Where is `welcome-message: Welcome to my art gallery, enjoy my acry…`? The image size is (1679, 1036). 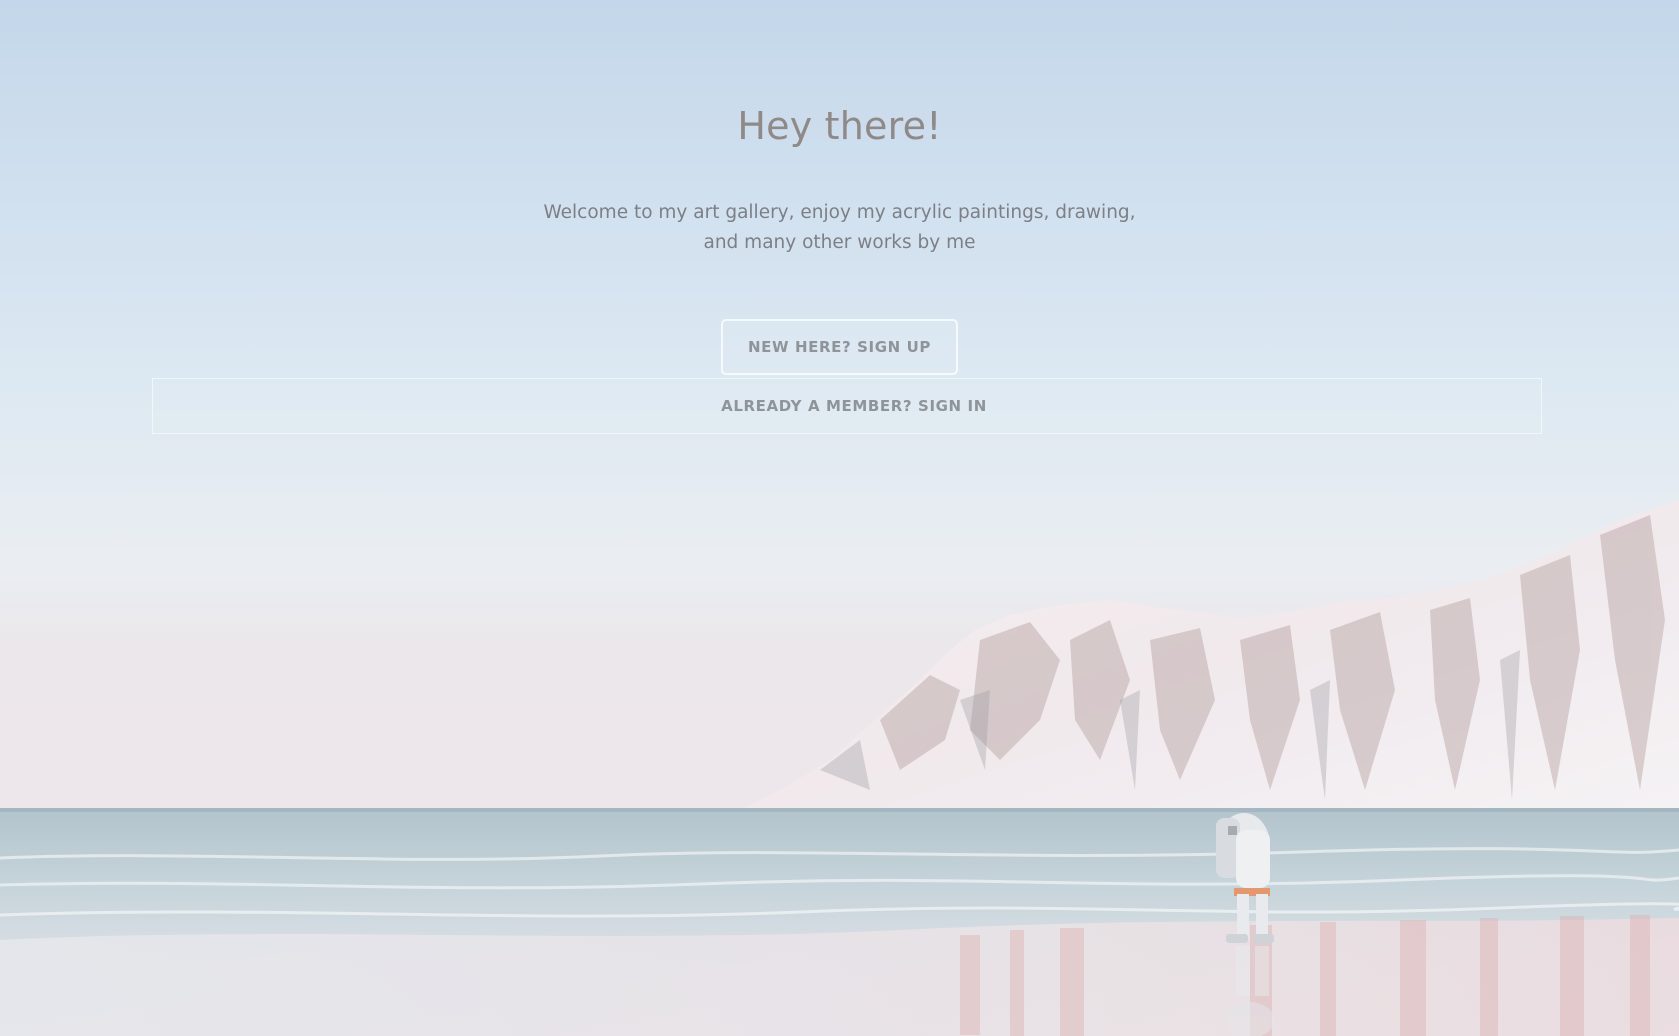 welcome-message: Welcome to my art gallery, enjoy my acry… is located at coordinates (839, 227).